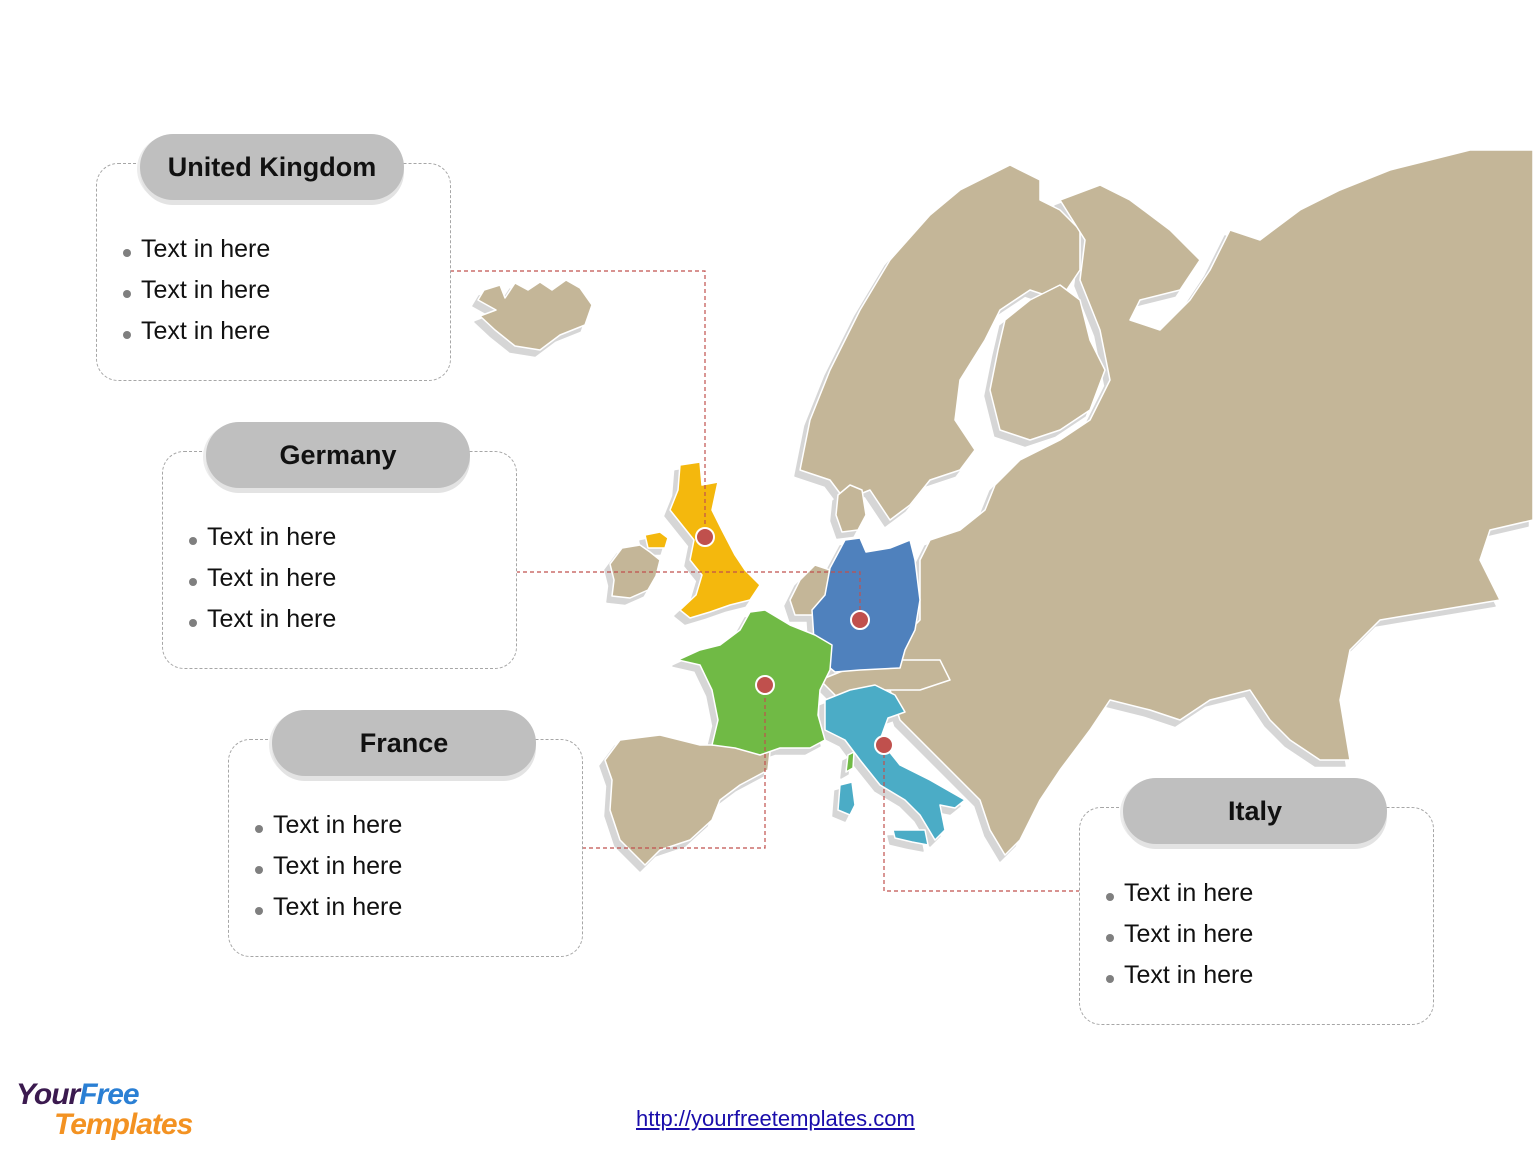 The height and width of the screenshot is (1151, 1535). What do you see at coordinates (272, 167) in the screenshot?
I see `card-title-uk: United Kingdom` at bounding box center [272, 167].